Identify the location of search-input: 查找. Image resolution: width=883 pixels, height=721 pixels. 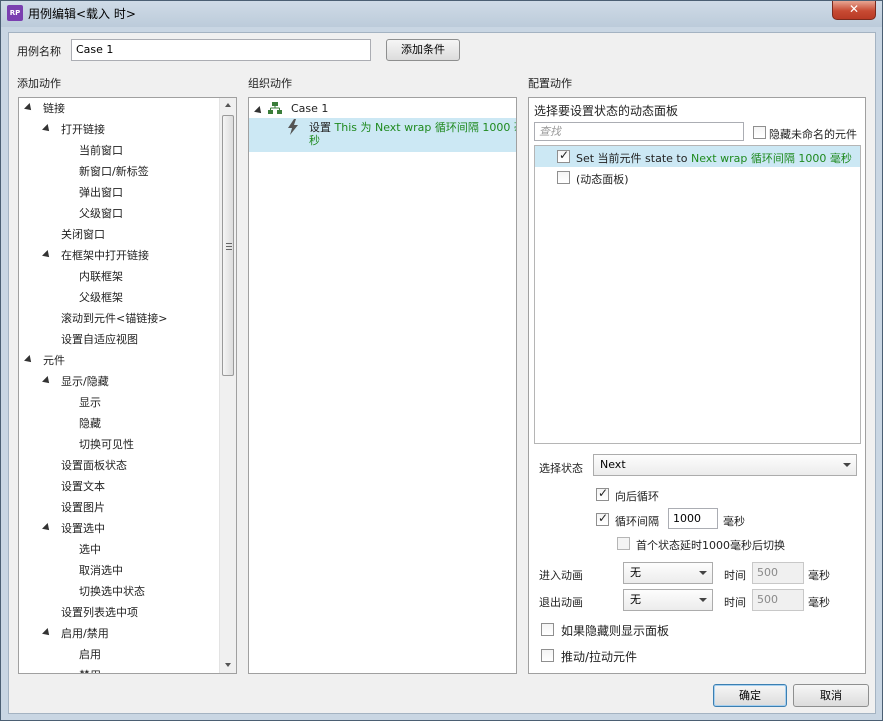
(639, 131).